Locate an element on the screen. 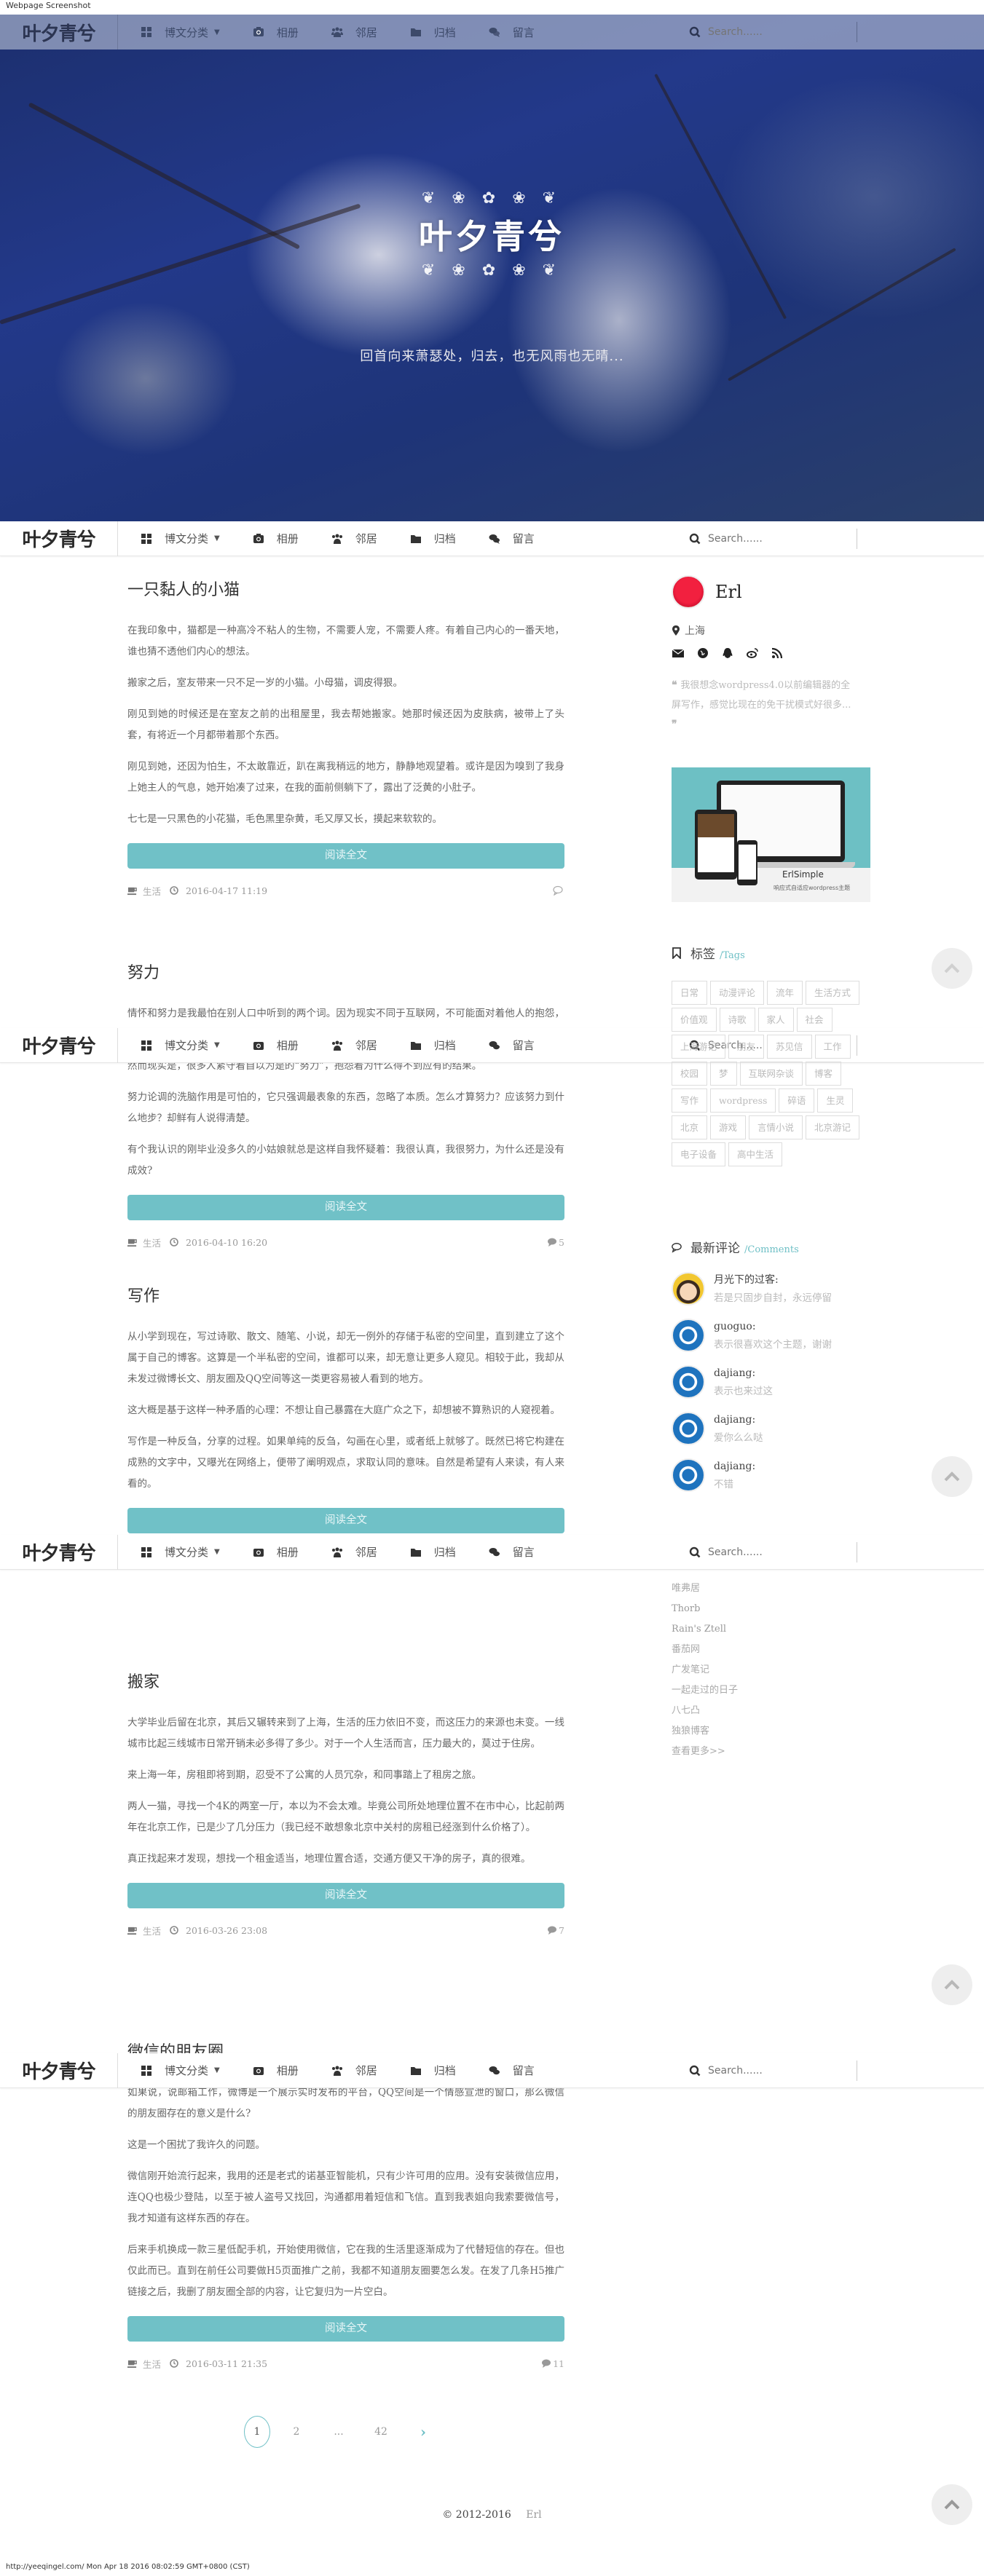 The height and width of the screenshot is (2576, 984). tag-item: 电子设备 is located at coordinates (699, 1154).